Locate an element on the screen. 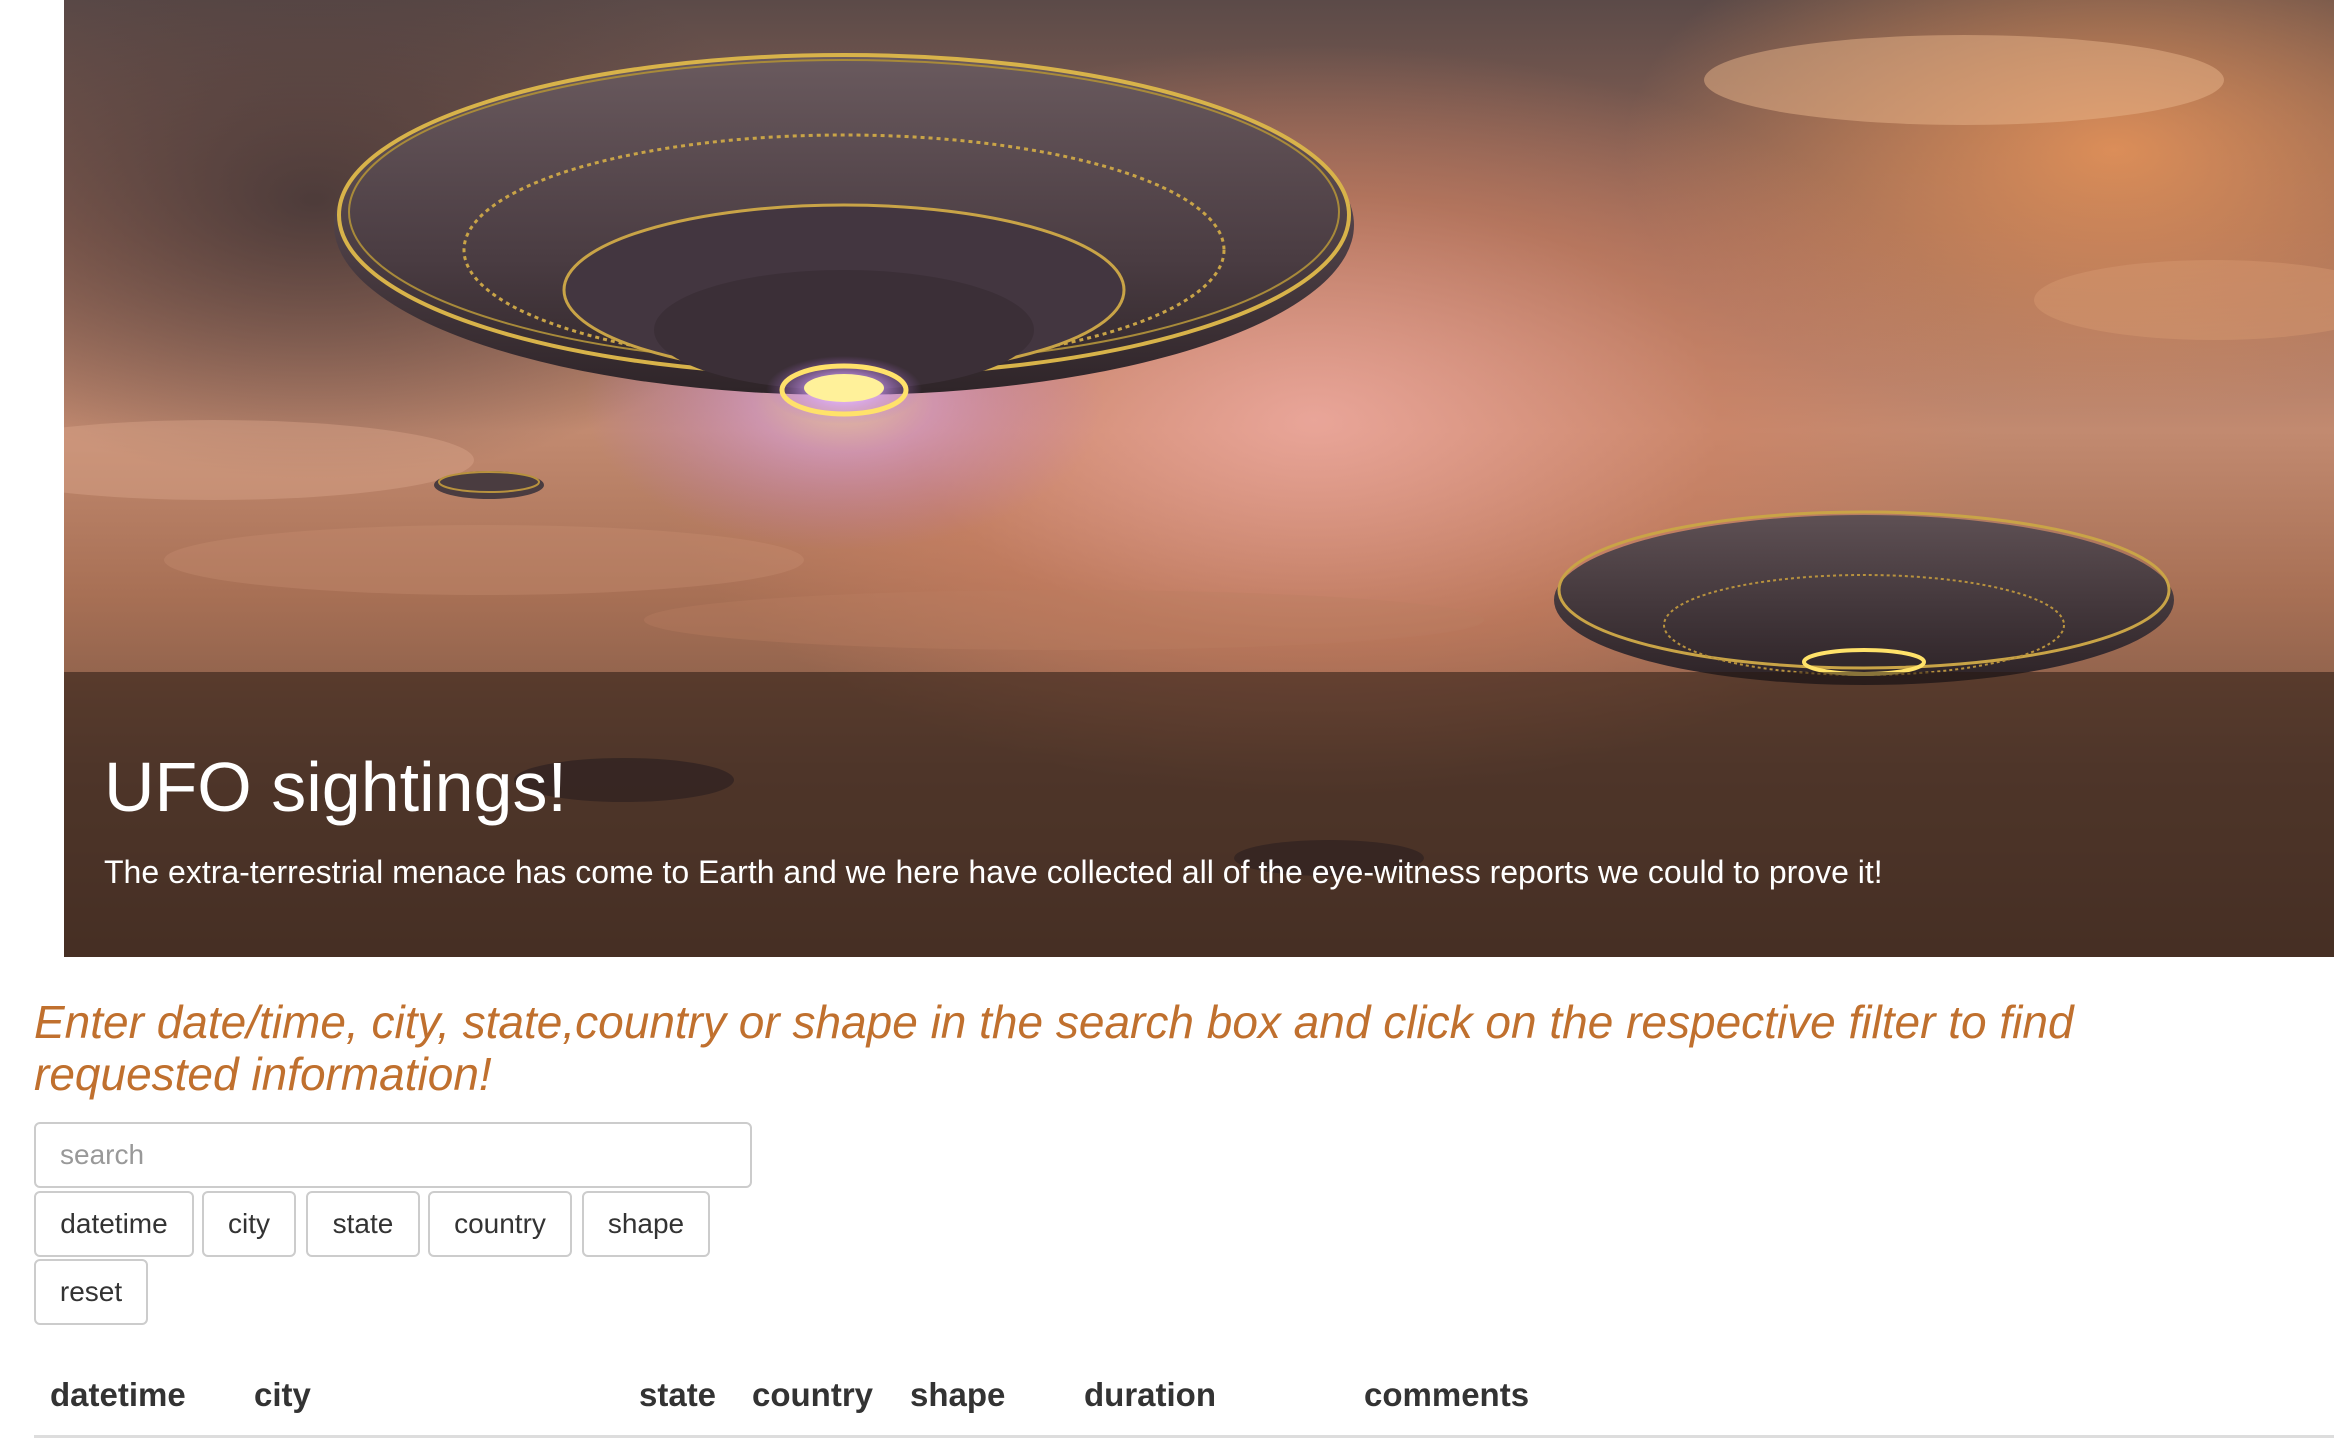 Image resolution: width=2334 pixels, height=1438 pixels. filter-city-button: city is located at coordinates (249, 1224).